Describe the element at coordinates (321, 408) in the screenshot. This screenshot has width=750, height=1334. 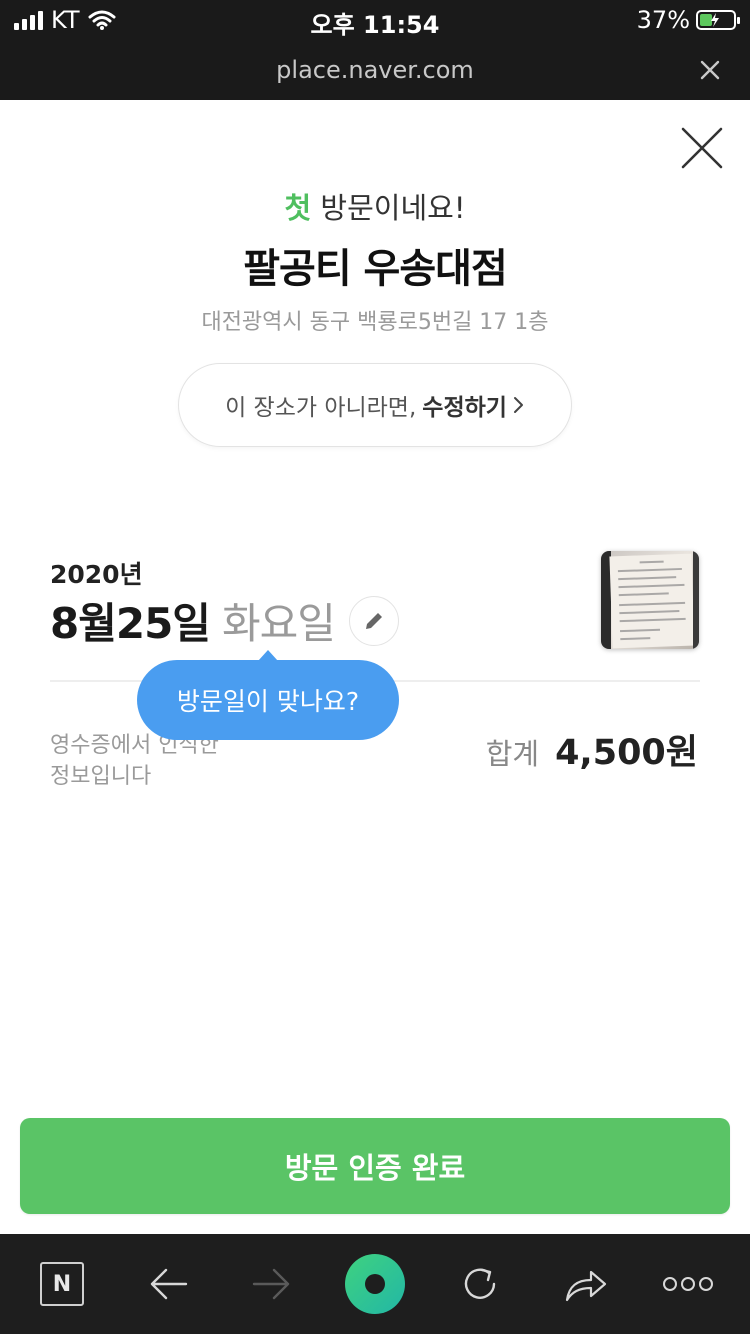
I see `edit-place-prompt: 이 장소가 아니라면,` at that location.